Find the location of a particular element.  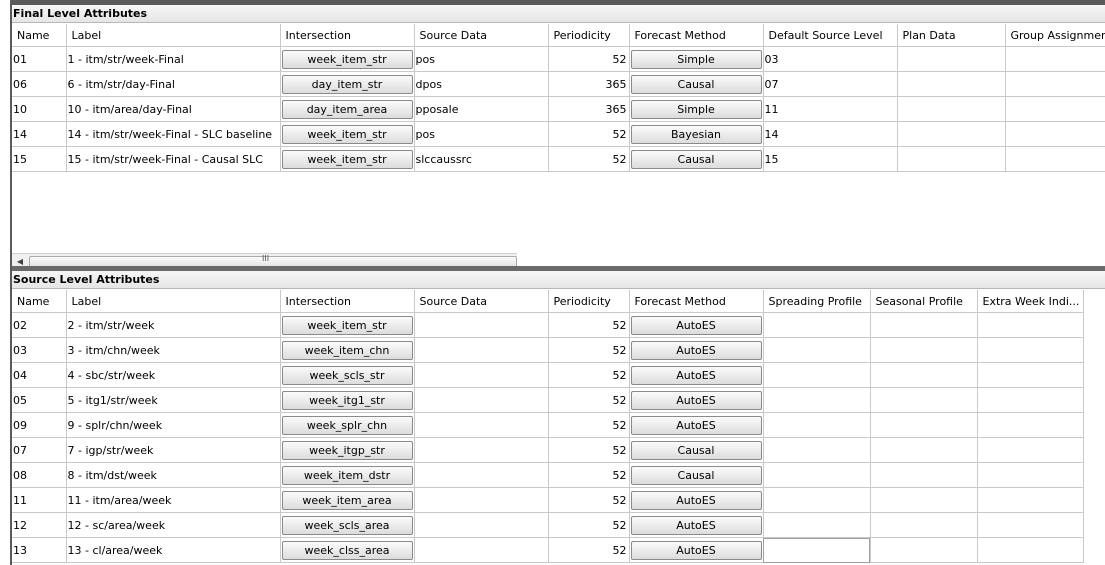

cell-default-source-level: 07 is located at coordinates (830, 84).